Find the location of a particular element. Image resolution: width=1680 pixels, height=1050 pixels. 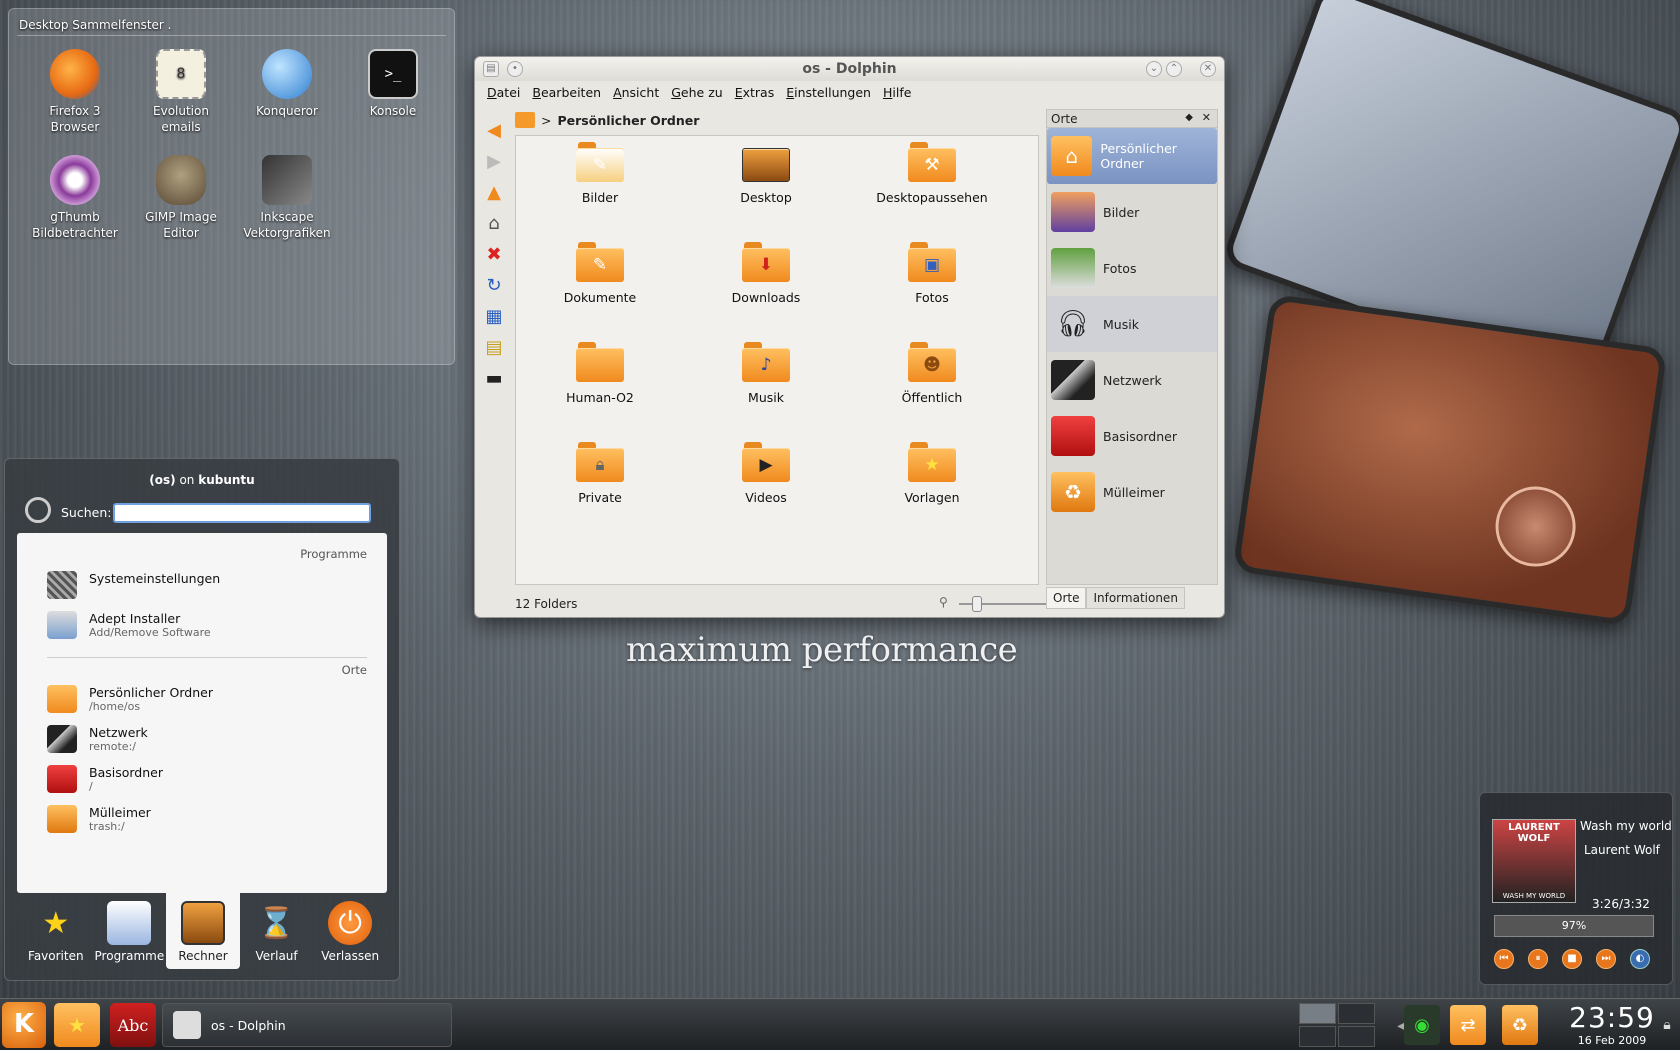

tab-informationen: Informationen is located at coordinates (1135, 598).